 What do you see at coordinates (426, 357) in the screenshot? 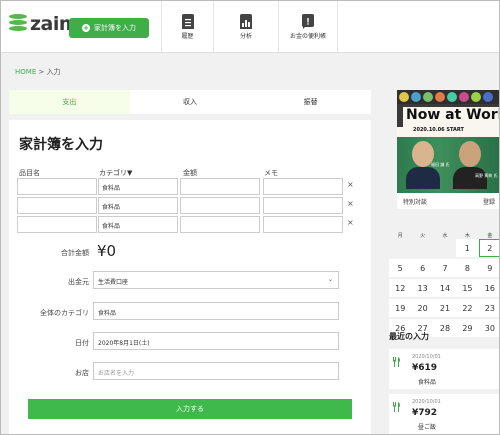
I see `entry-date: 2020/10/01` at bounding box center [426, 357].